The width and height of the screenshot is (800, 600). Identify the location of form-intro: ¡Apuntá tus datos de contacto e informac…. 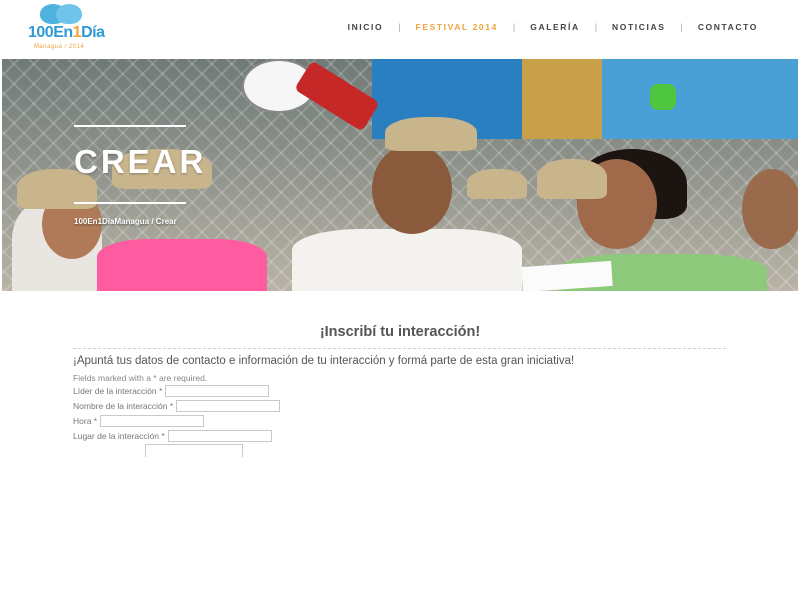
(324, 361).